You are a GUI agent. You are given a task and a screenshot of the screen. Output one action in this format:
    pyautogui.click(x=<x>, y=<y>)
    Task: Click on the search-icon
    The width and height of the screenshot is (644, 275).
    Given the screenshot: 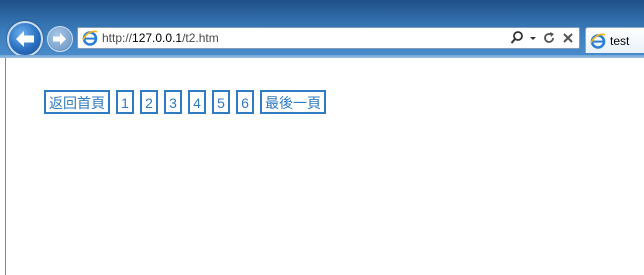 What is the action you would take?
    pyautogui.click(x=517, y=38)
    